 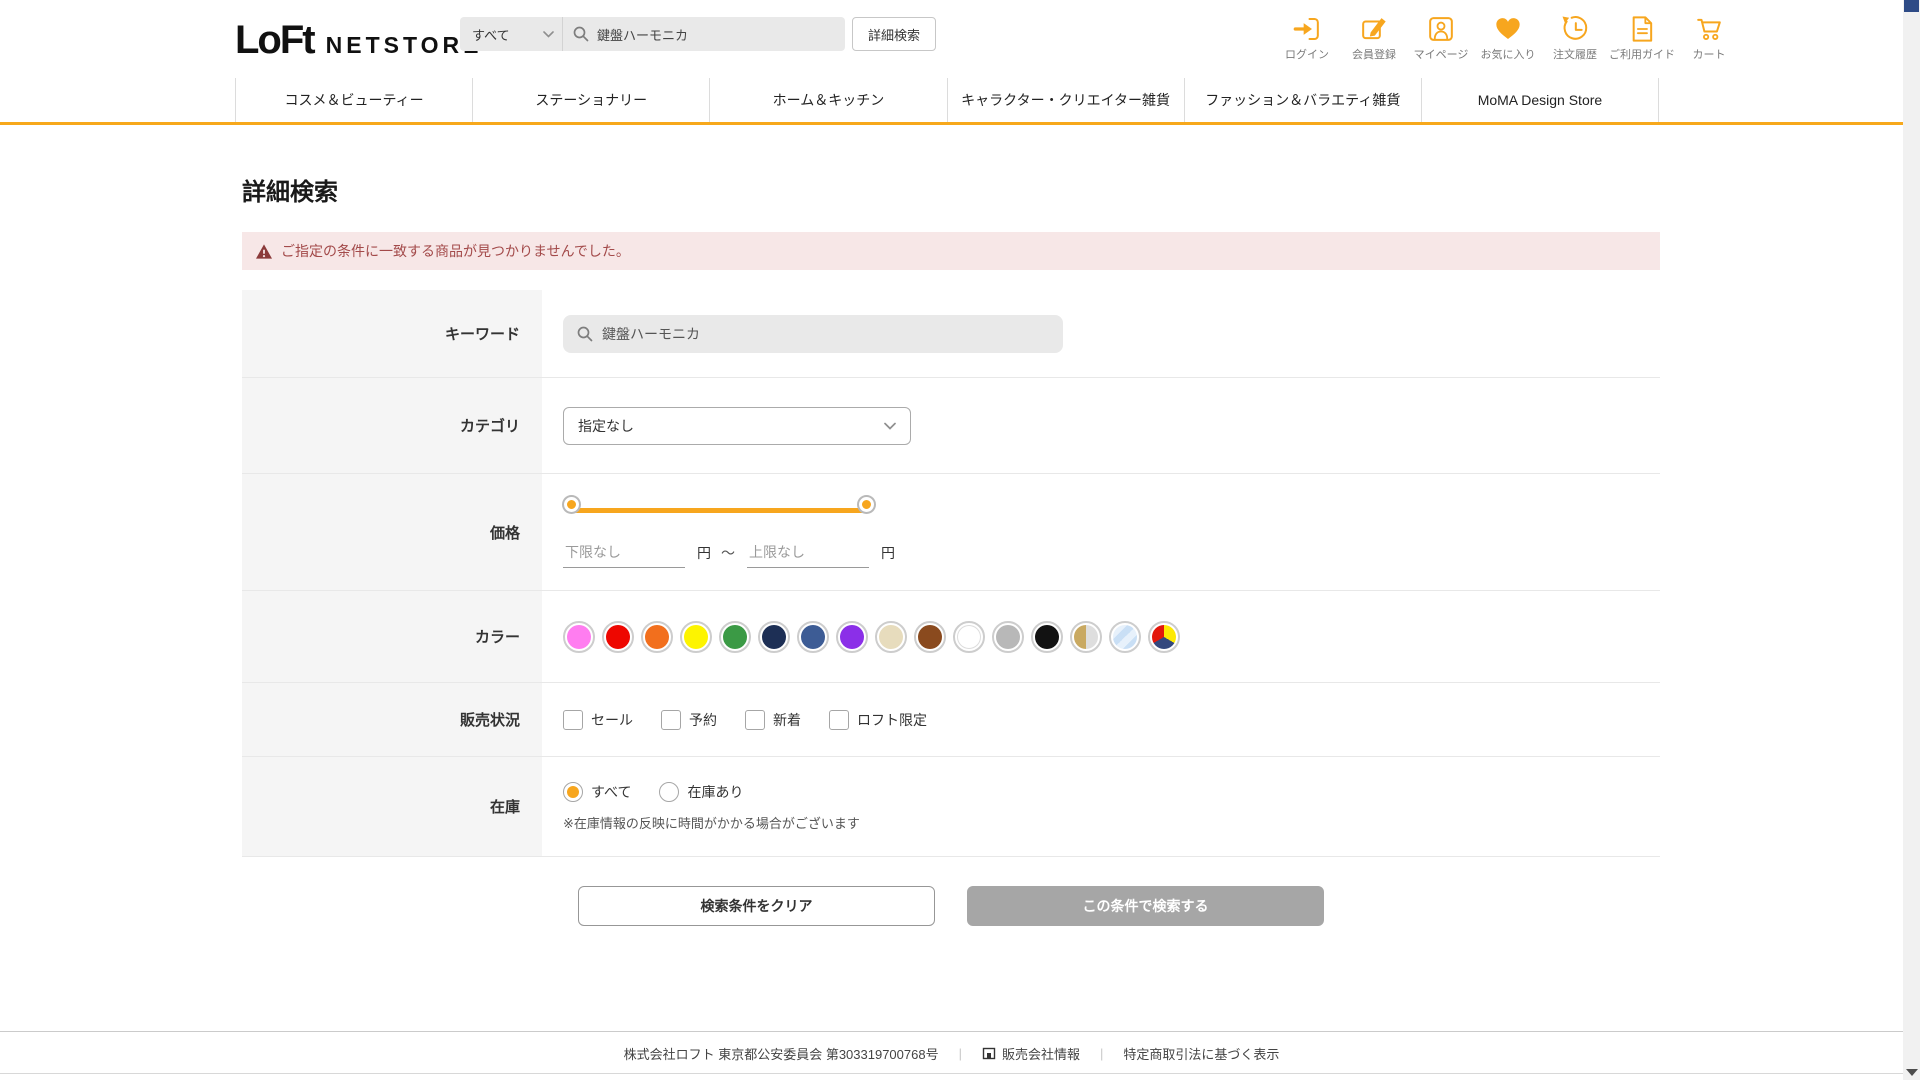 What do you see at coordinates (1912, 1072) in the screenshot?
I see `scrollbar-down-arrow` at bounding box center [1912, 1072].